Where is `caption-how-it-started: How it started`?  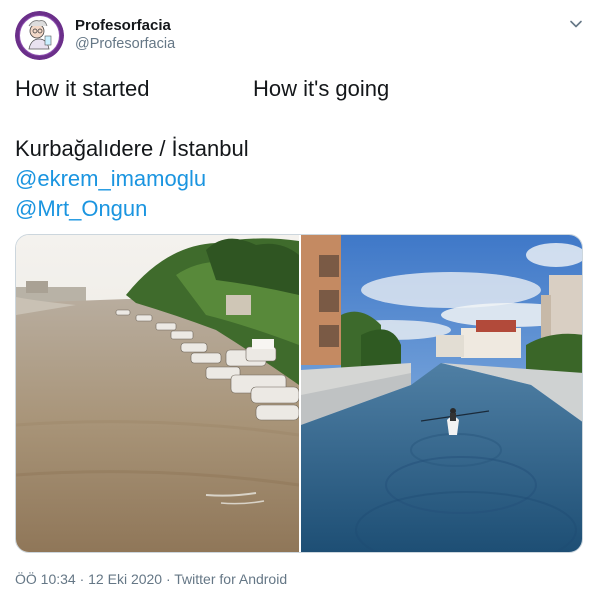 caption-how-it-started: How it started is located at coordinates (82, 88).